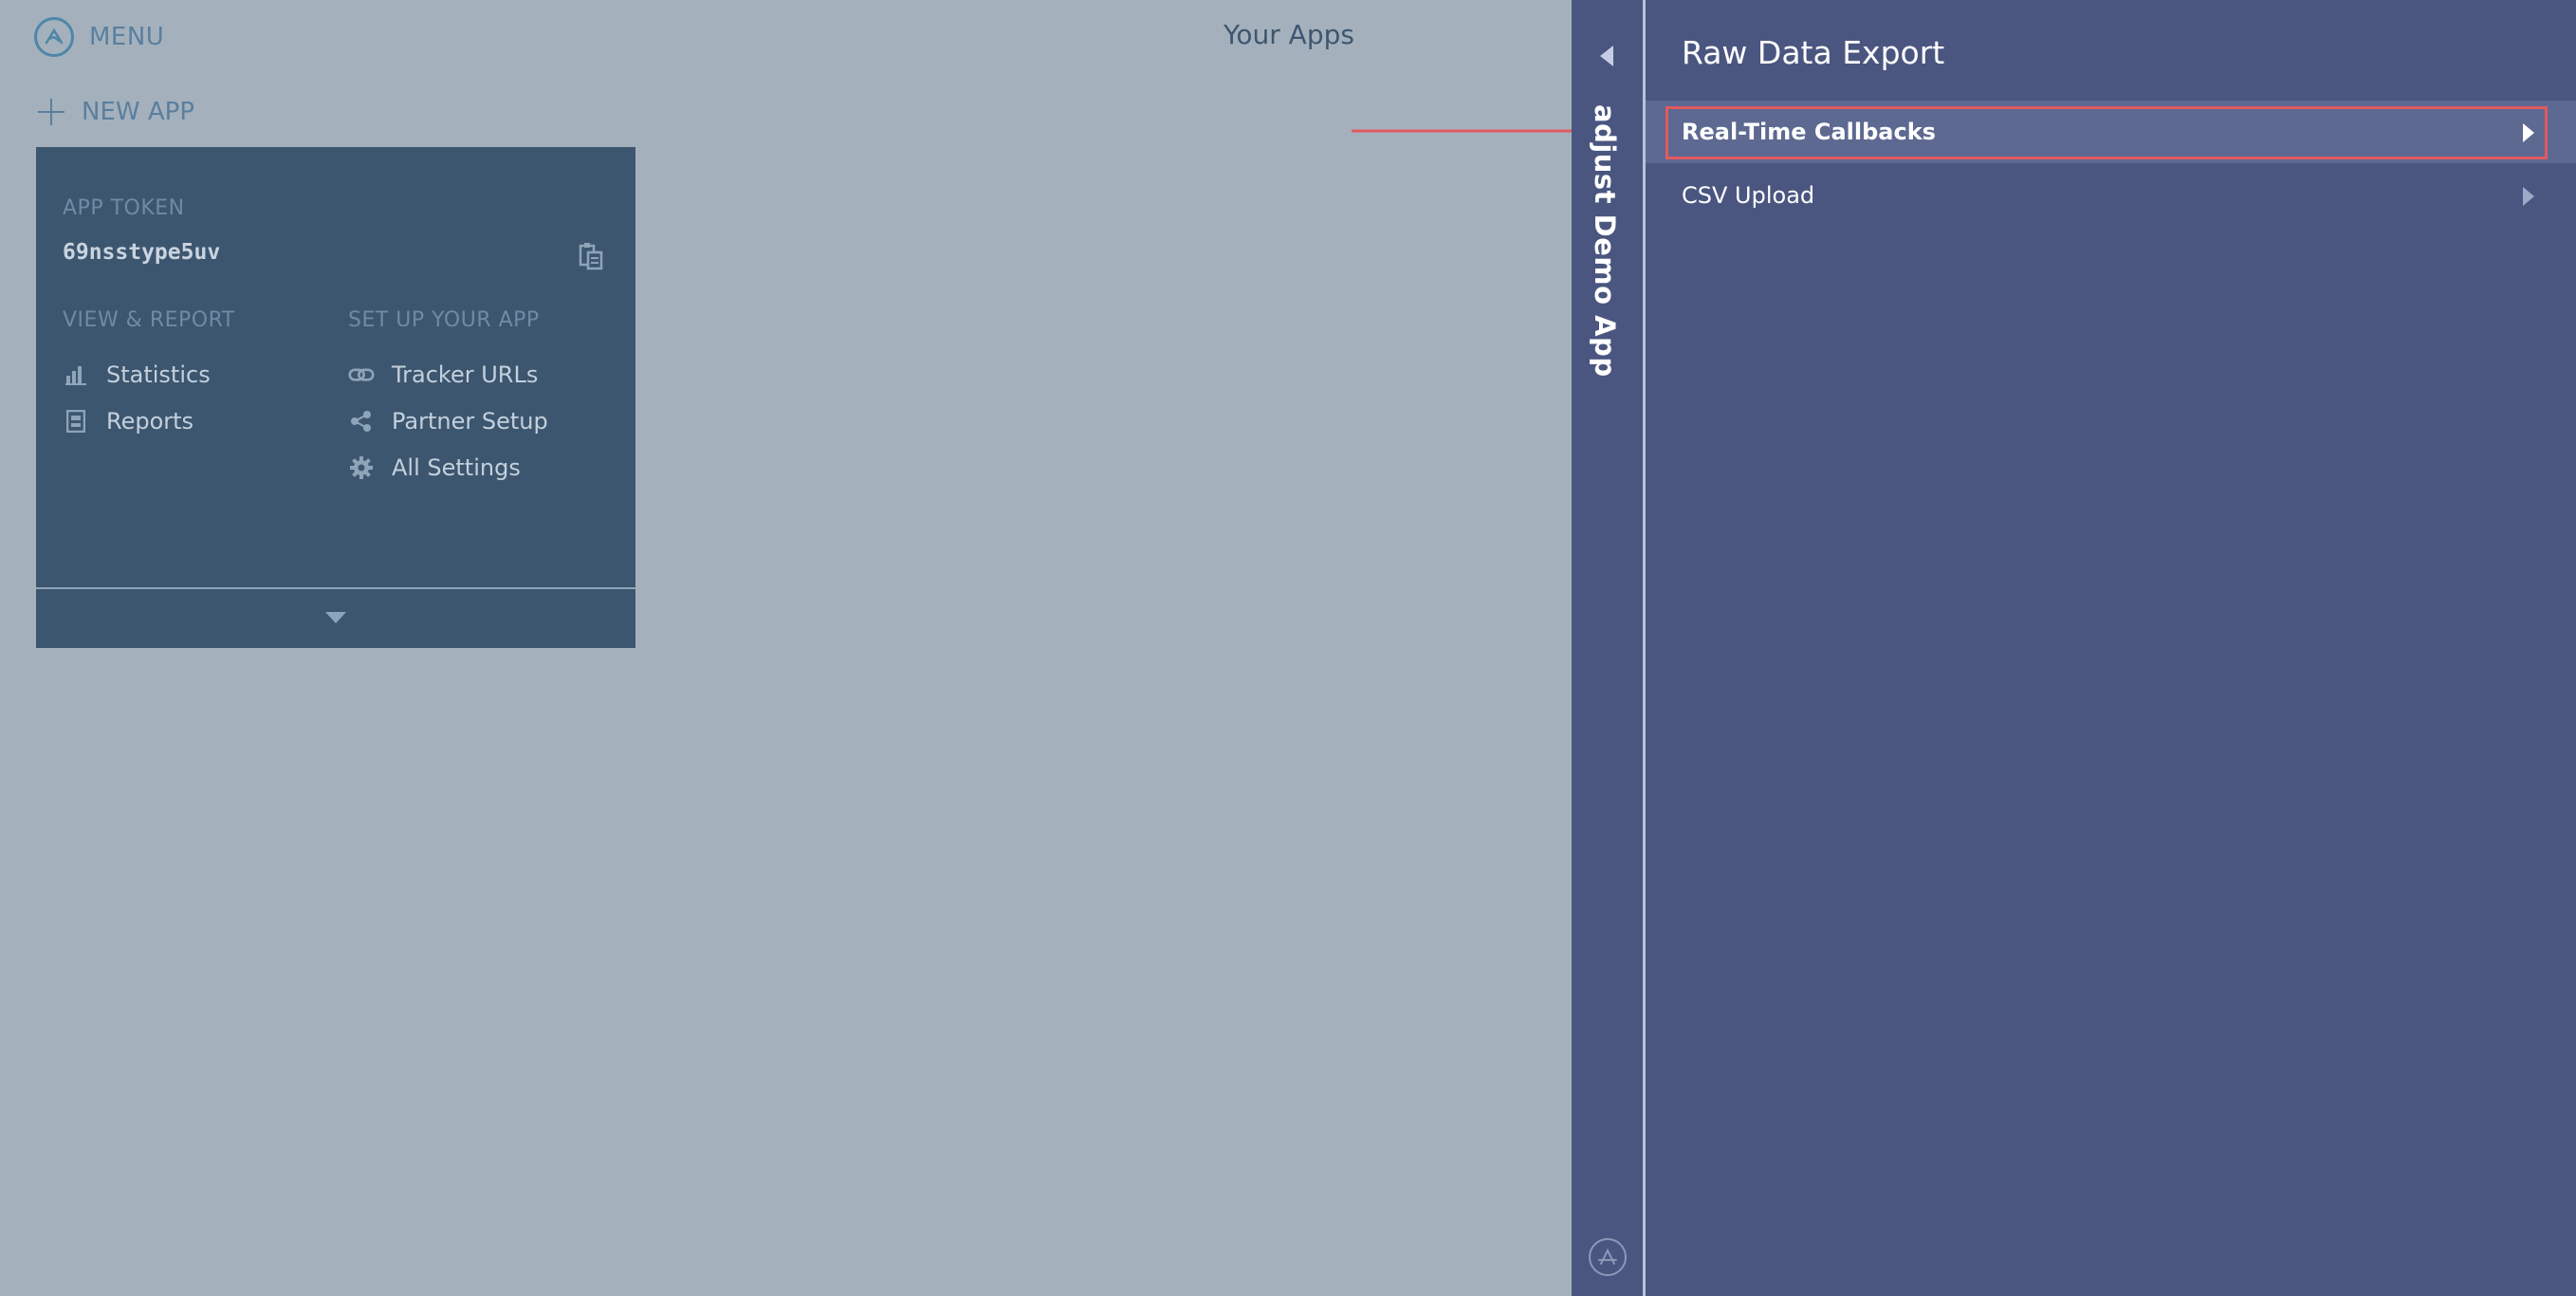 This screenshot has width=2576, height=1296. What do you see at coordinates (1813, 52) in the screenshot?
I see `panel-title: Raw Data Export` at bounding box center [1813, 52].